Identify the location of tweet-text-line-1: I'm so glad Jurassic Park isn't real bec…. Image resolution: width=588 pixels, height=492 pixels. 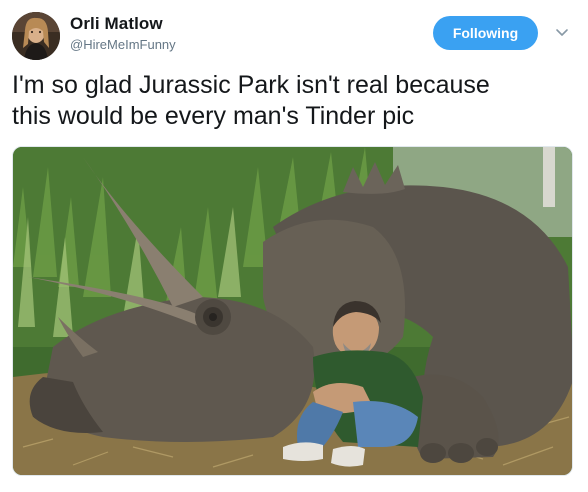
(251, 85).